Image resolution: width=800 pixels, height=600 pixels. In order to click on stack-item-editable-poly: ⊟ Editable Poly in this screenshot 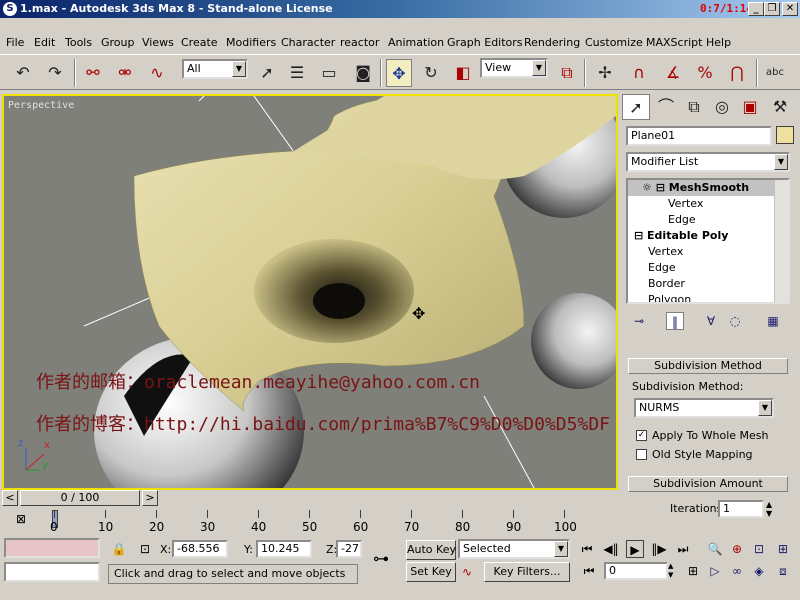, I will do `click(681, 236)`.